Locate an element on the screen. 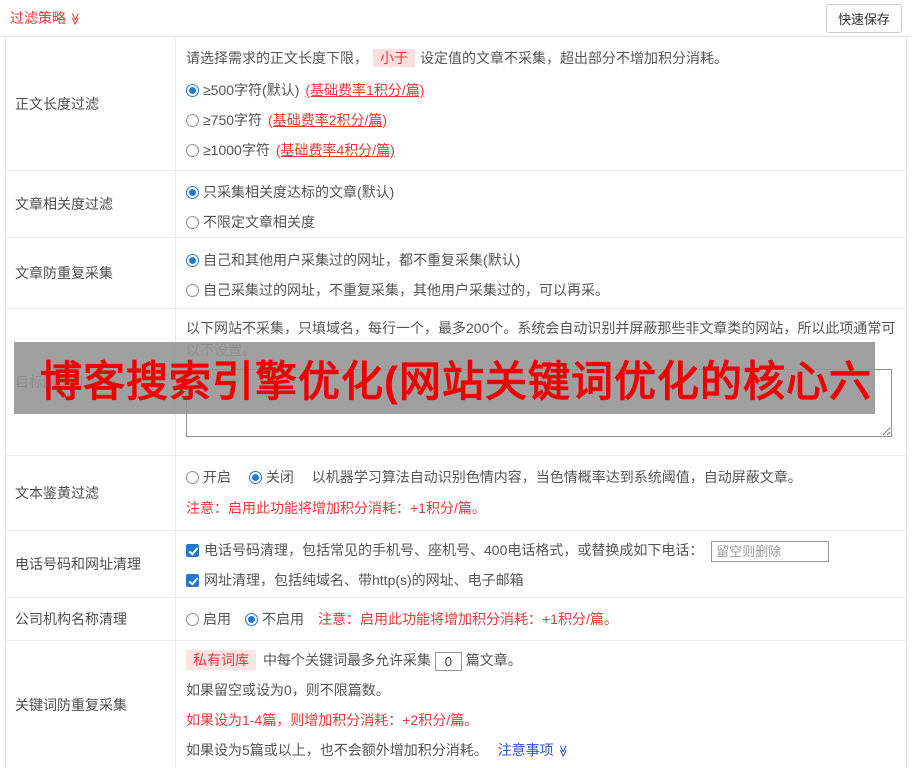 The height and width of the screenshot is (768, 912). intro-text-after: 设定值的文章不采集，超出部分不增加积分消耗。 is located at coordinates (574, 58).